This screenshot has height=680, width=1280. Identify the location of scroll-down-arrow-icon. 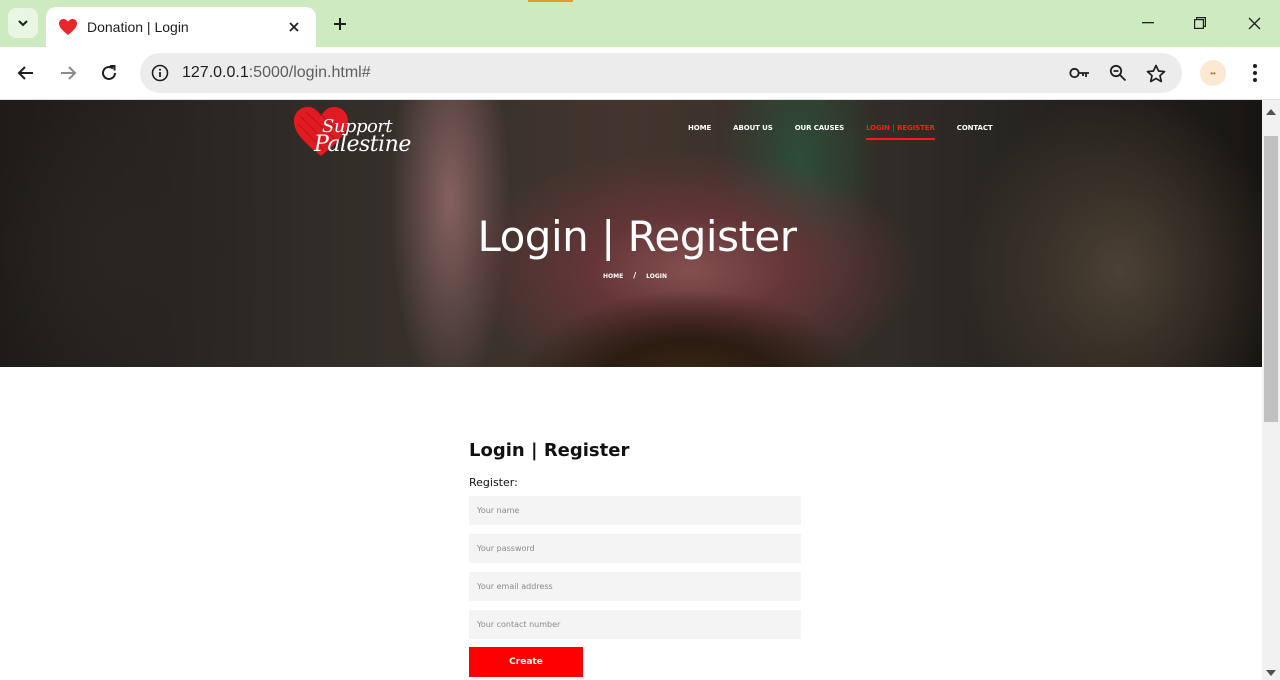
(1271, 673).